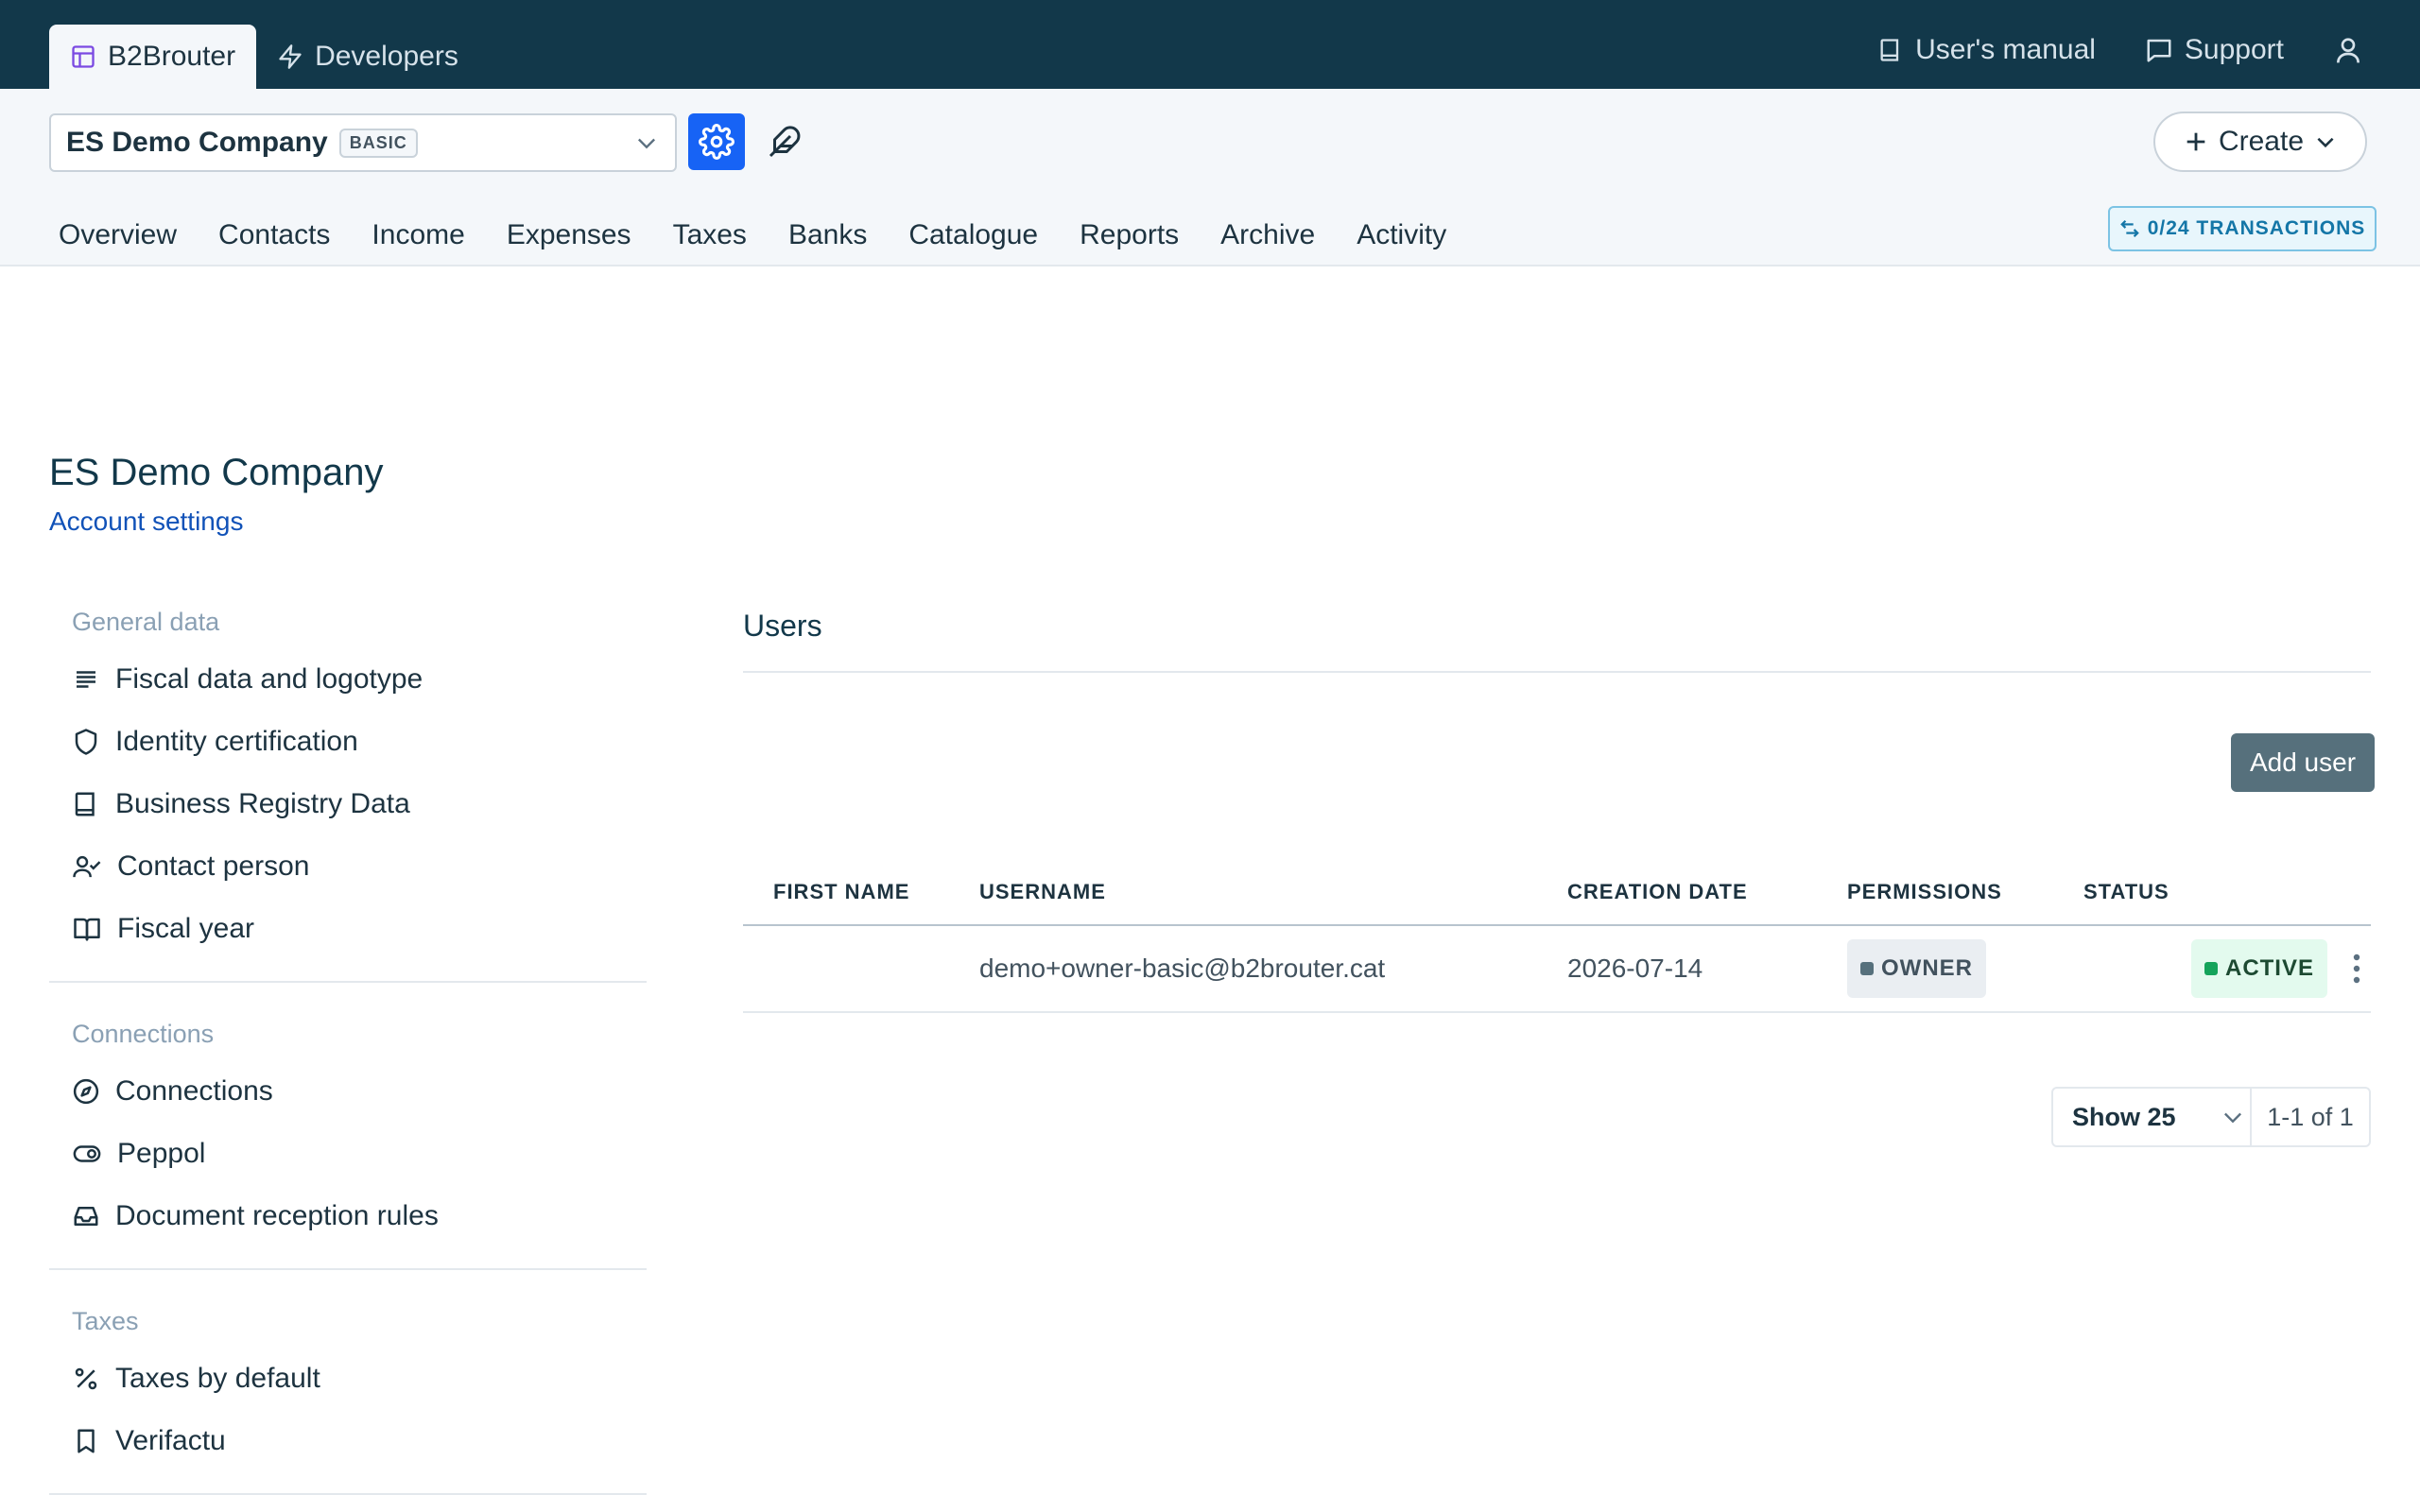 This screenshot has height=1512, width=2420. What do you see at coordinates (348, 866) in the screenshot?
I see `sidebar-item-contact-person: Contact person` at bounding box center [348, 866].